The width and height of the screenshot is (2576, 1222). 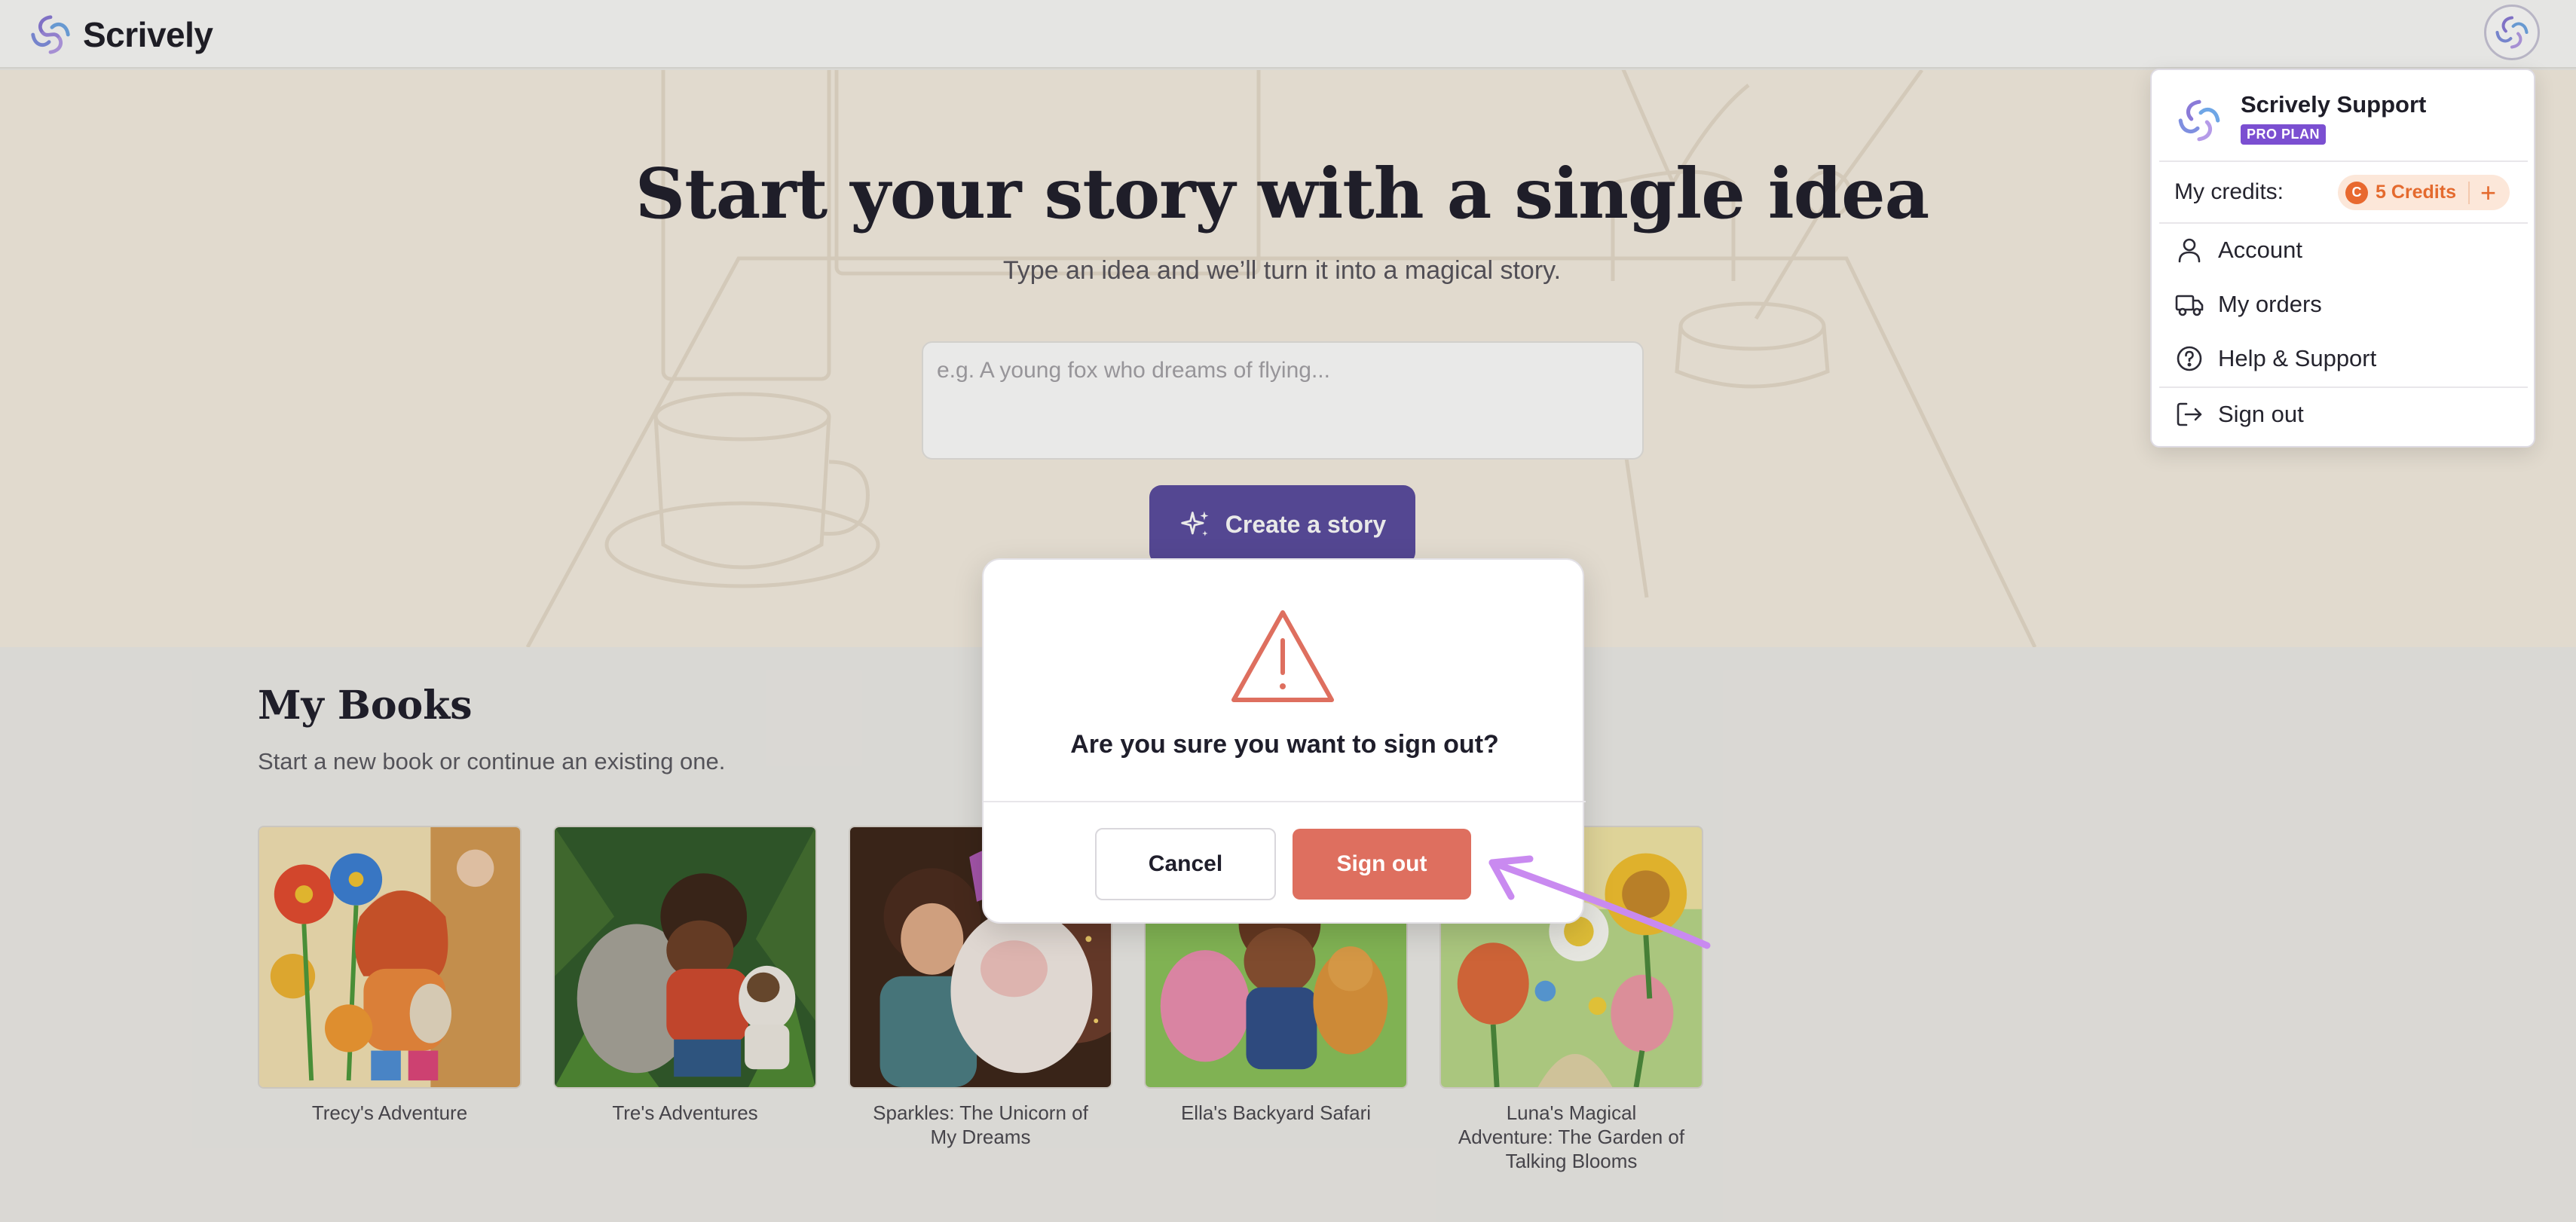 I want to click on credits-pill: C 5 Credits +, so click(x=2424, y=193).